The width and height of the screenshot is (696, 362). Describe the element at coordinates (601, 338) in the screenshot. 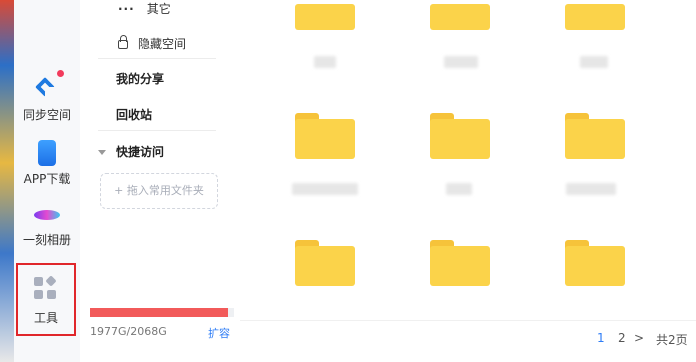

I see `page-1-button: 1` at that location.